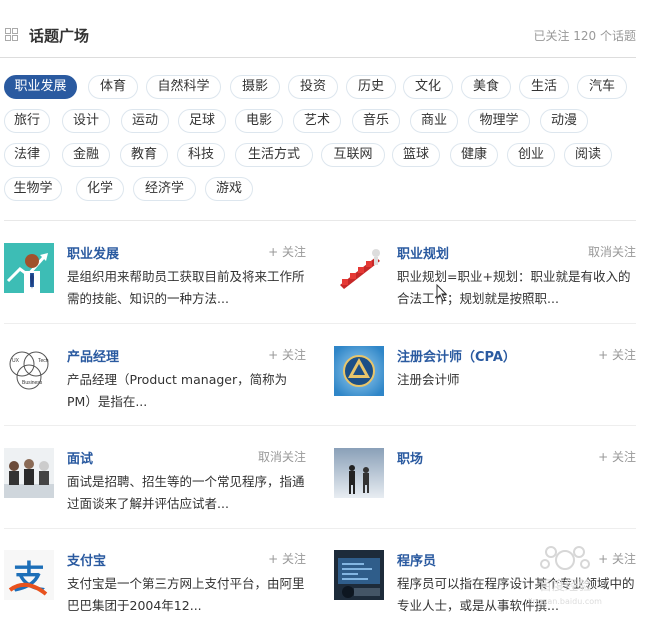  I want to click on mouse-cursor-icon, so click(442, 293).